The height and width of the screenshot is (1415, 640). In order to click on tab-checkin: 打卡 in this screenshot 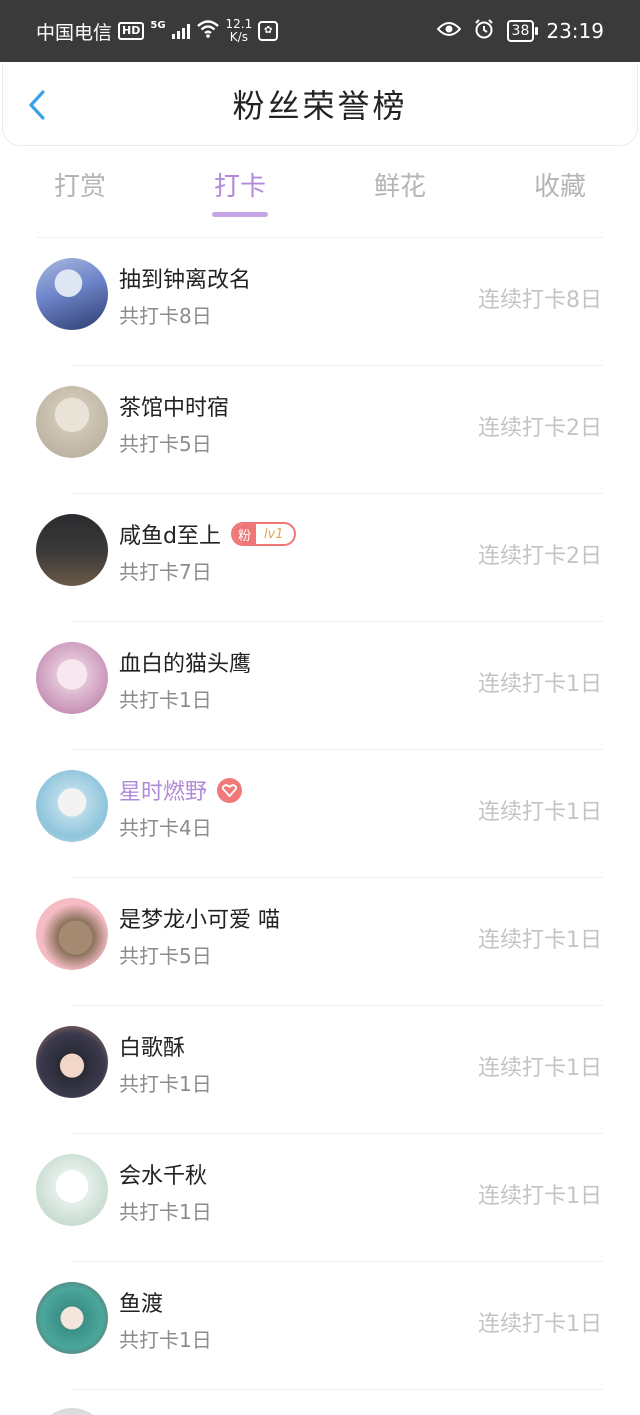, I will do `click(240, 189)`.